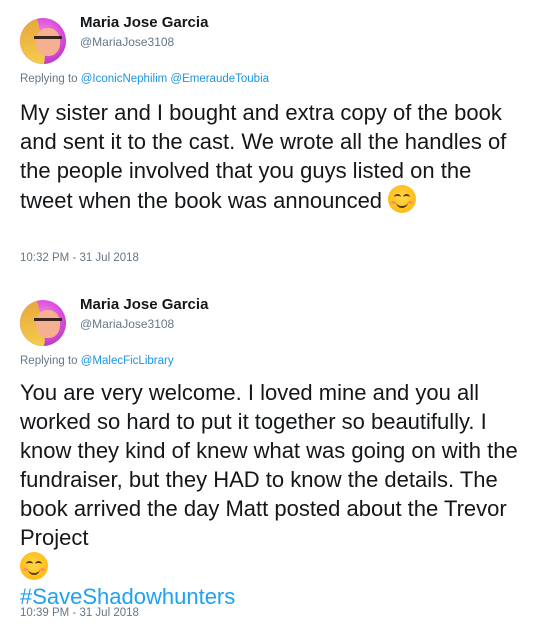 The height and width of the screenshot is (637, 540). Describe the element at coordinates (79, 613) in the screenshot. I see `tweet-timestamp: 10:39 PM - 31 Jul 2018` at that location.